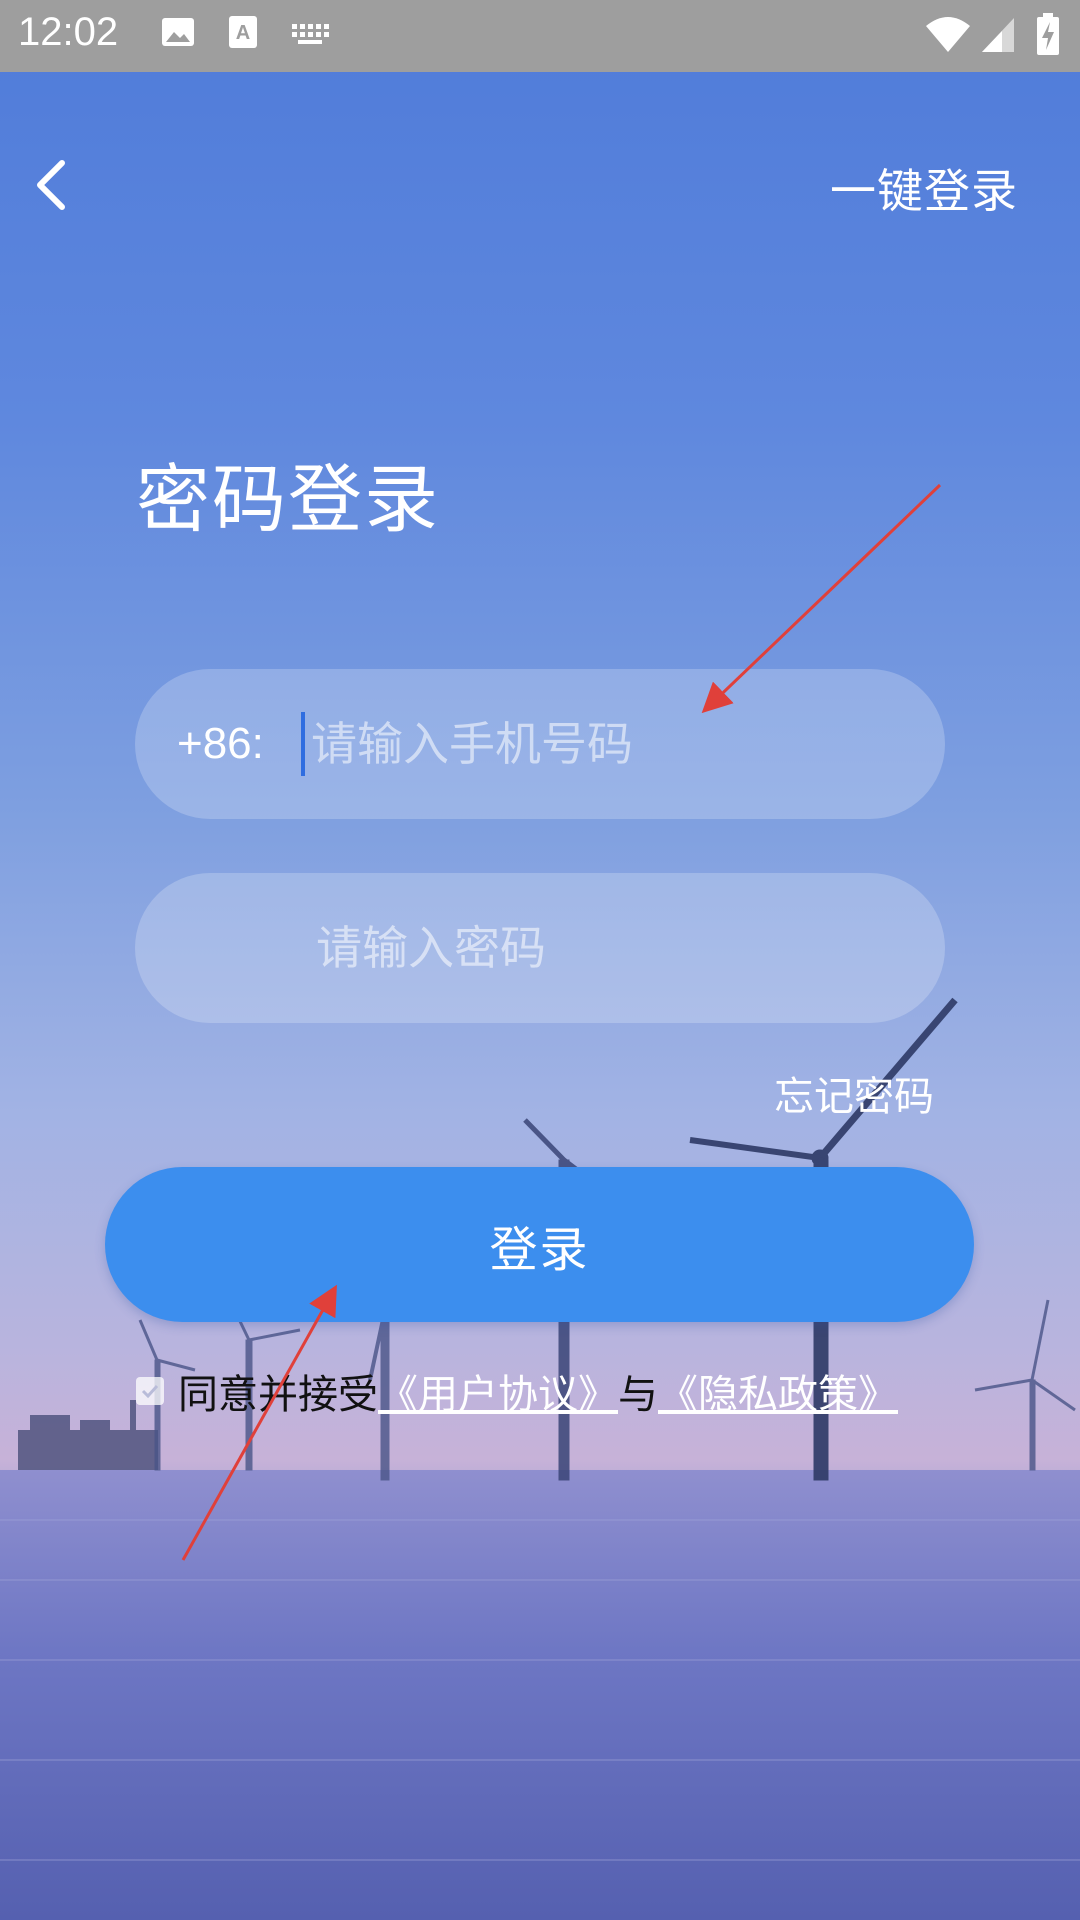  I want to click on image-icon, so click(178, 32).